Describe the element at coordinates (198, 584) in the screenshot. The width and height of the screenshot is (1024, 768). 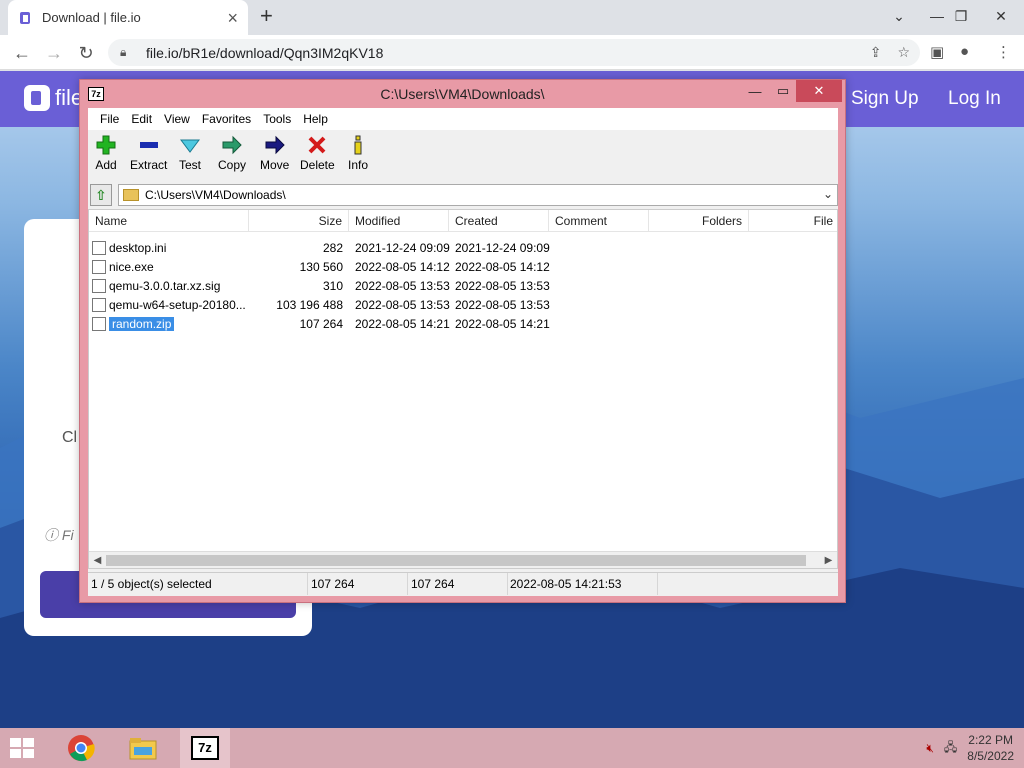
I see `status-selection: 1 / 5 object(s) selected` at that location.